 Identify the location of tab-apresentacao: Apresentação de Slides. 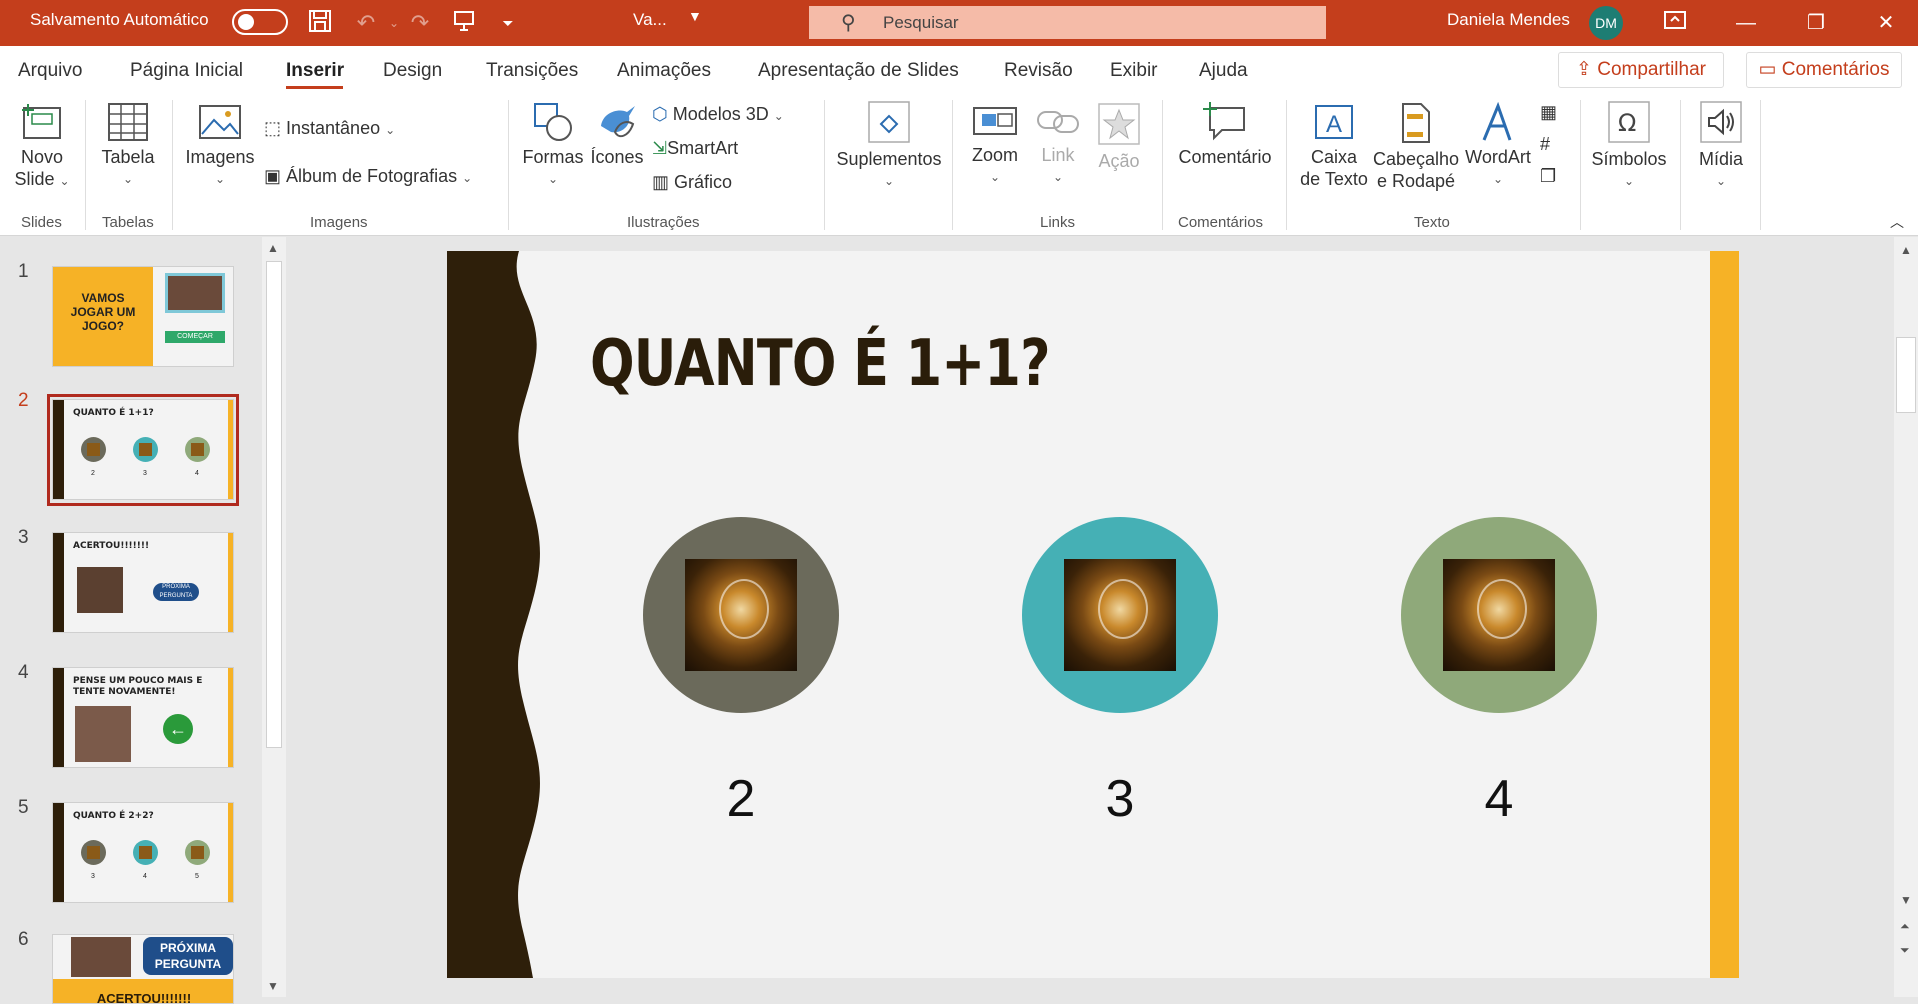
(858, 71).